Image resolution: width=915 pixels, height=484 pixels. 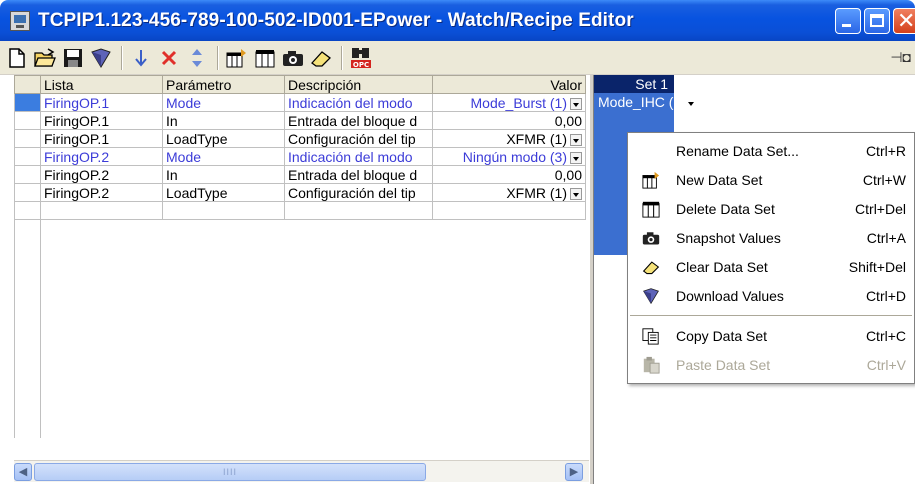 What do you see at coordinates (101, 84) in the screenshot?
I see `column-header-lista: Lista` at bounding box center [101, 84].